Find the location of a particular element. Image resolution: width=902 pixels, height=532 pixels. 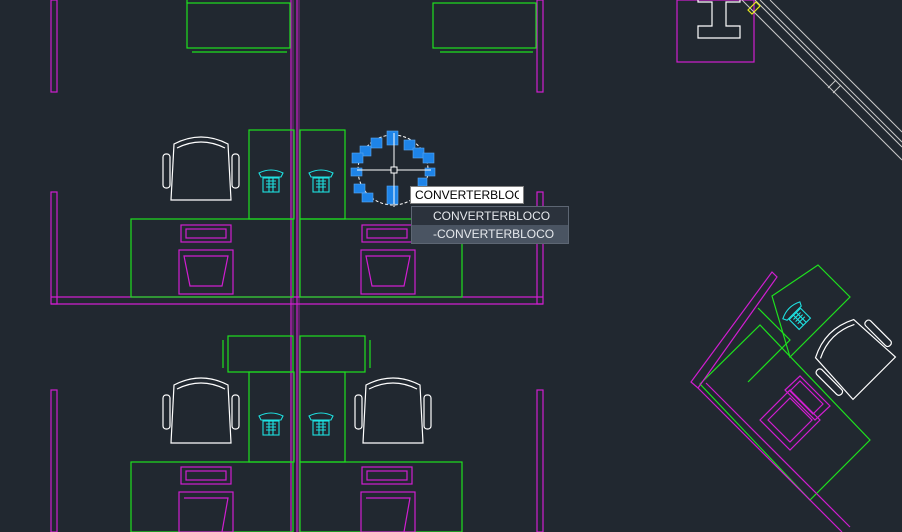

command-suggestion: -CONVERTERBLOCO is located at coordinates (490, 234).